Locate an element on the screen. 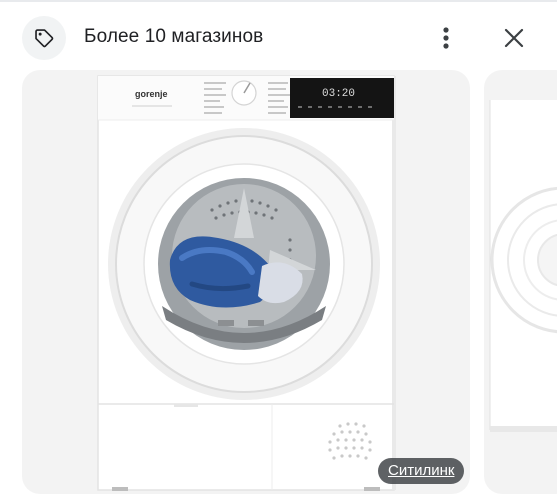  tag-button is located at coordinates (44, 38).